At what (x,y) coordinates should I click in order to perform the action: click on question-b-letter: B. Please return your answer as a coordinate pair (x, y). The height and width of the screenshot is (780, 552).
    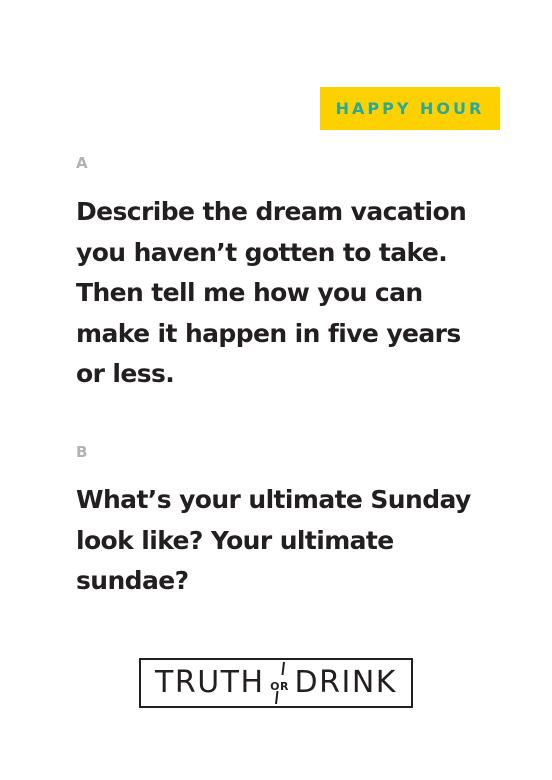
    Looking at the image, I should click on (82, 452).